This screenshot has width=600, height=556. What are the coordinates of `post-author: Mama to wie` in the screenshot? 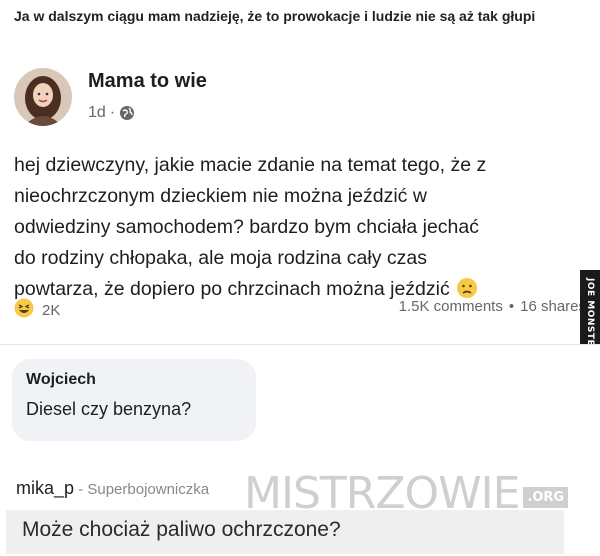 It's located at (147, 81).